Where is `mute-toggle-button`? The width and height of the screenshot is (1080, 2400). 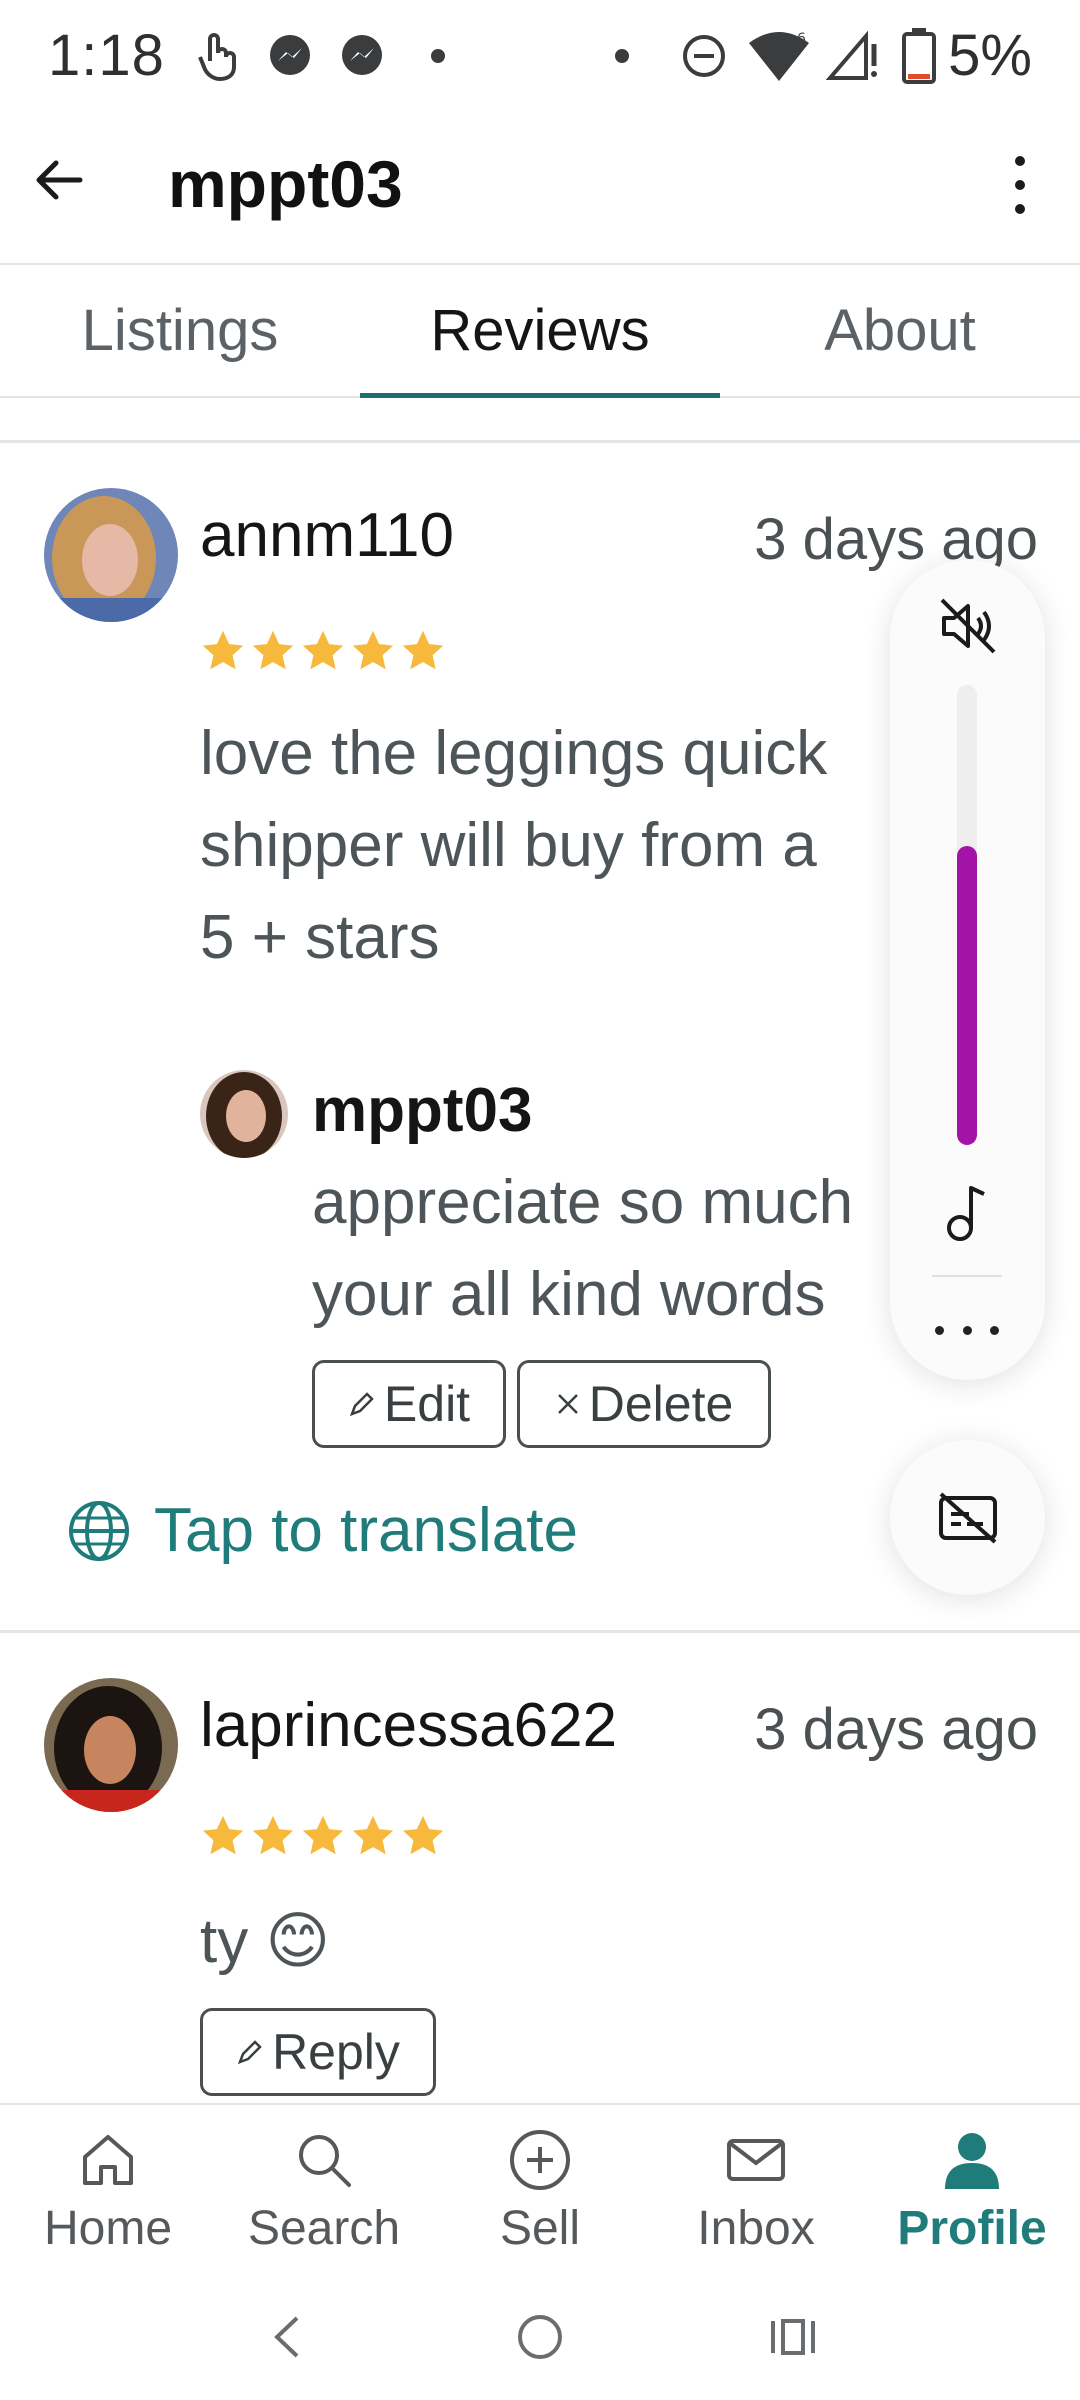 mute-toggle-button is located at coordinates (968, 626).